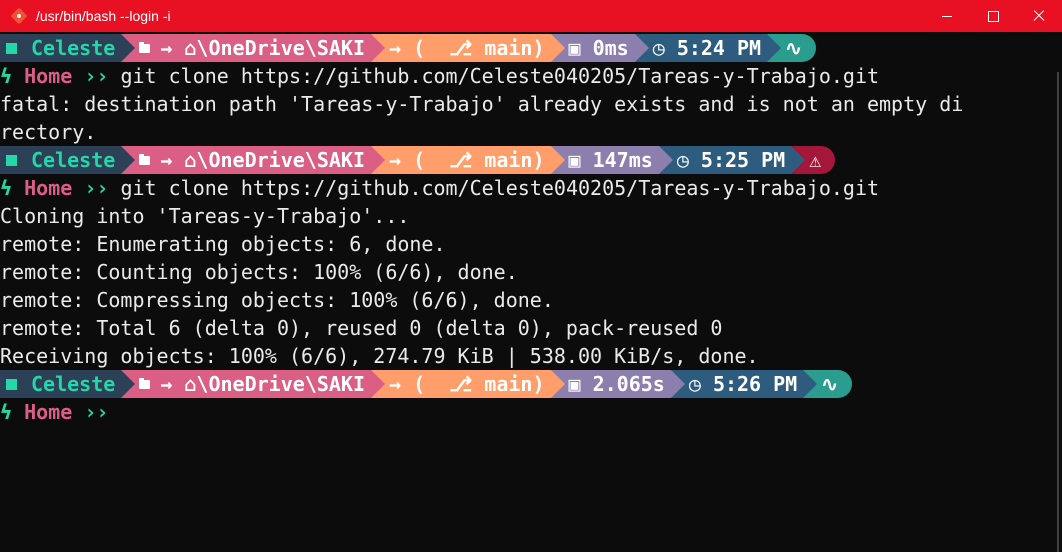 Image resolution: width=1062 pixels, height=552 pixels. I want to click on exec-time: 0ms, so click(610, 48).